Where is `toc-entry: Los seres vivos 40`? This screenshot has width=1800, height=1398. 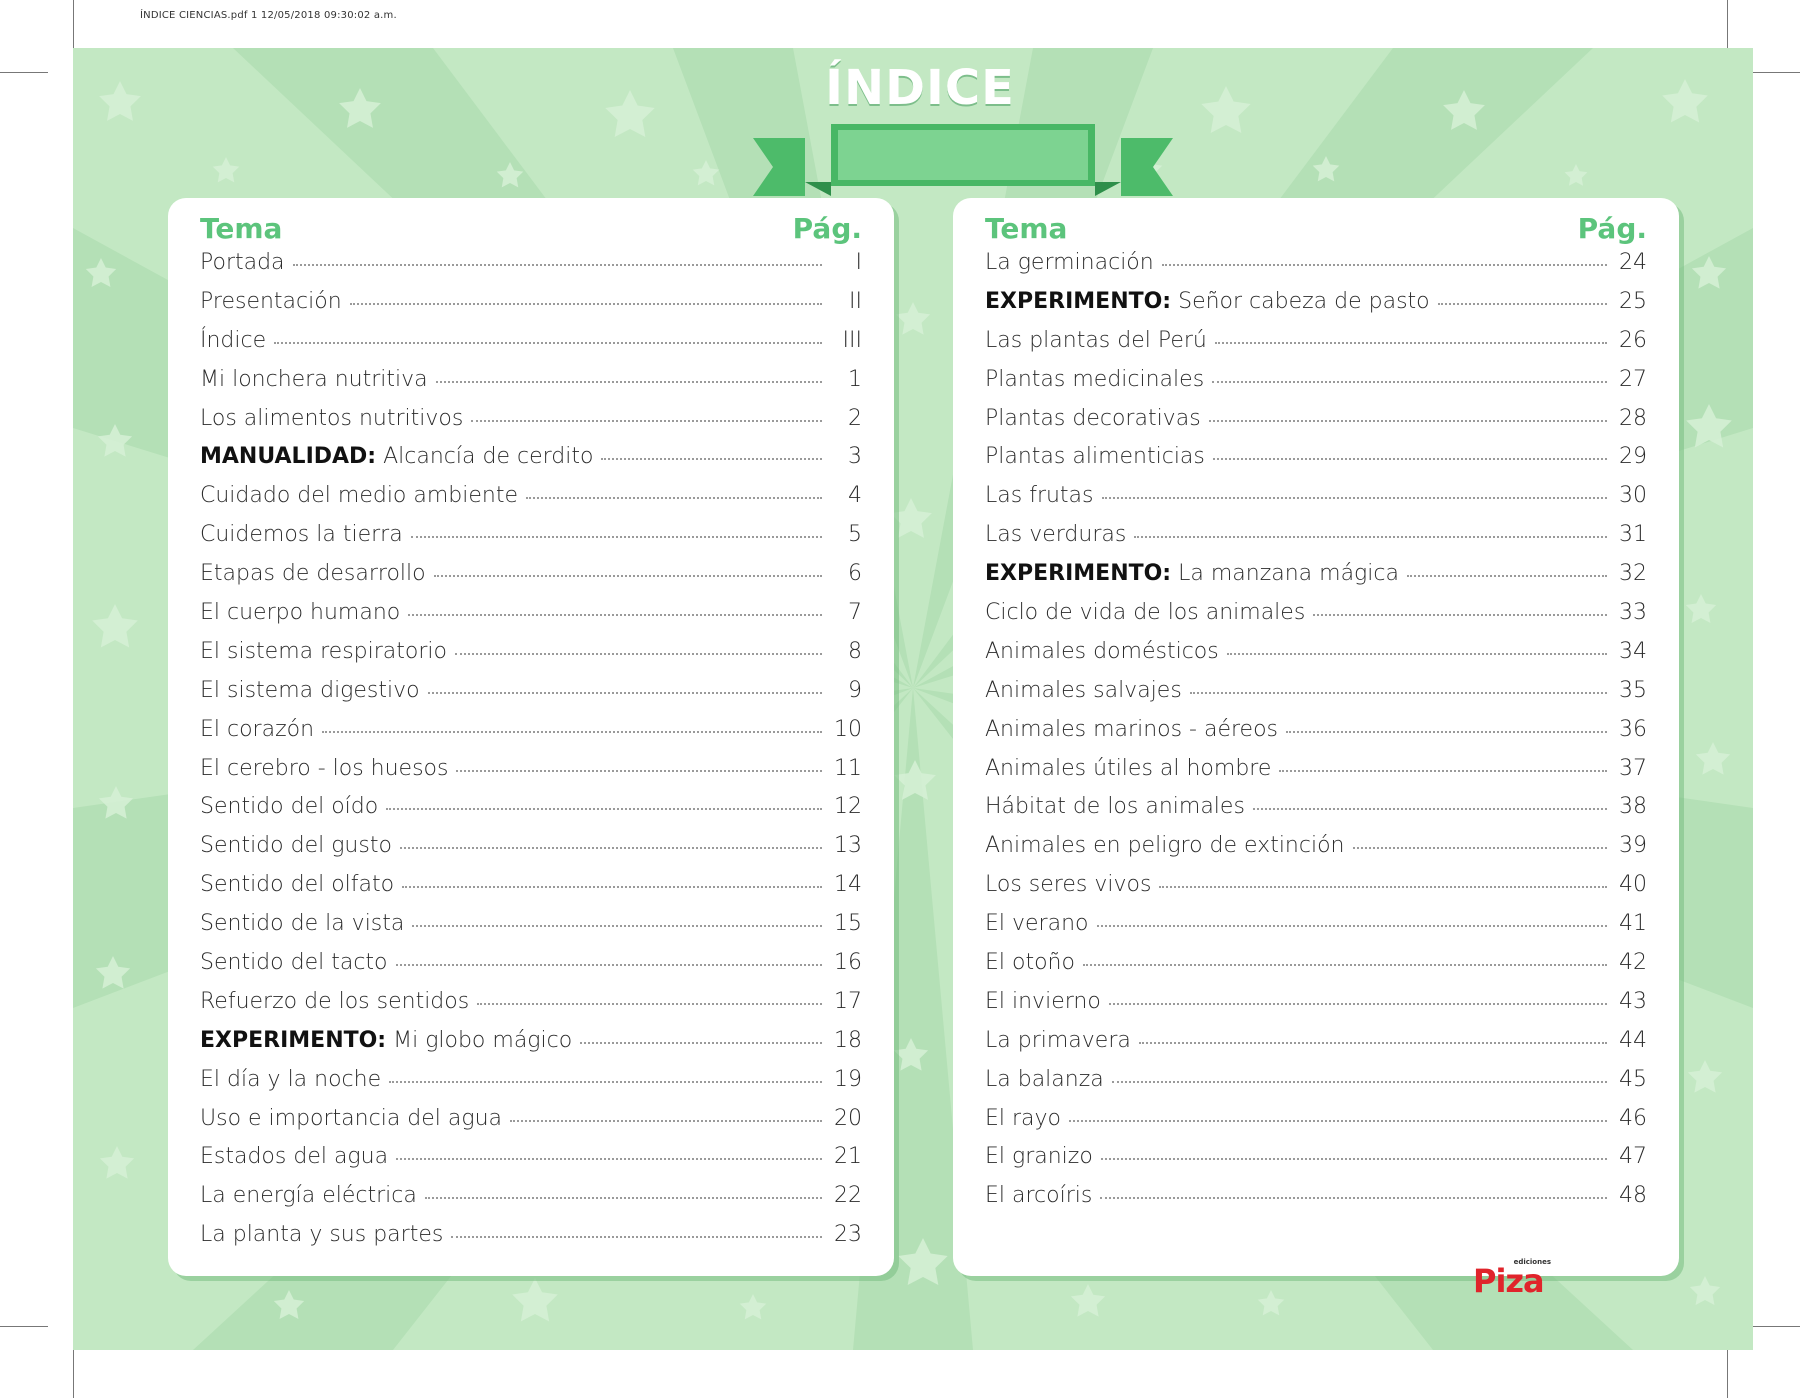 toc-entry: Los seres vivos 40 is located at coordinates (1316, 891).